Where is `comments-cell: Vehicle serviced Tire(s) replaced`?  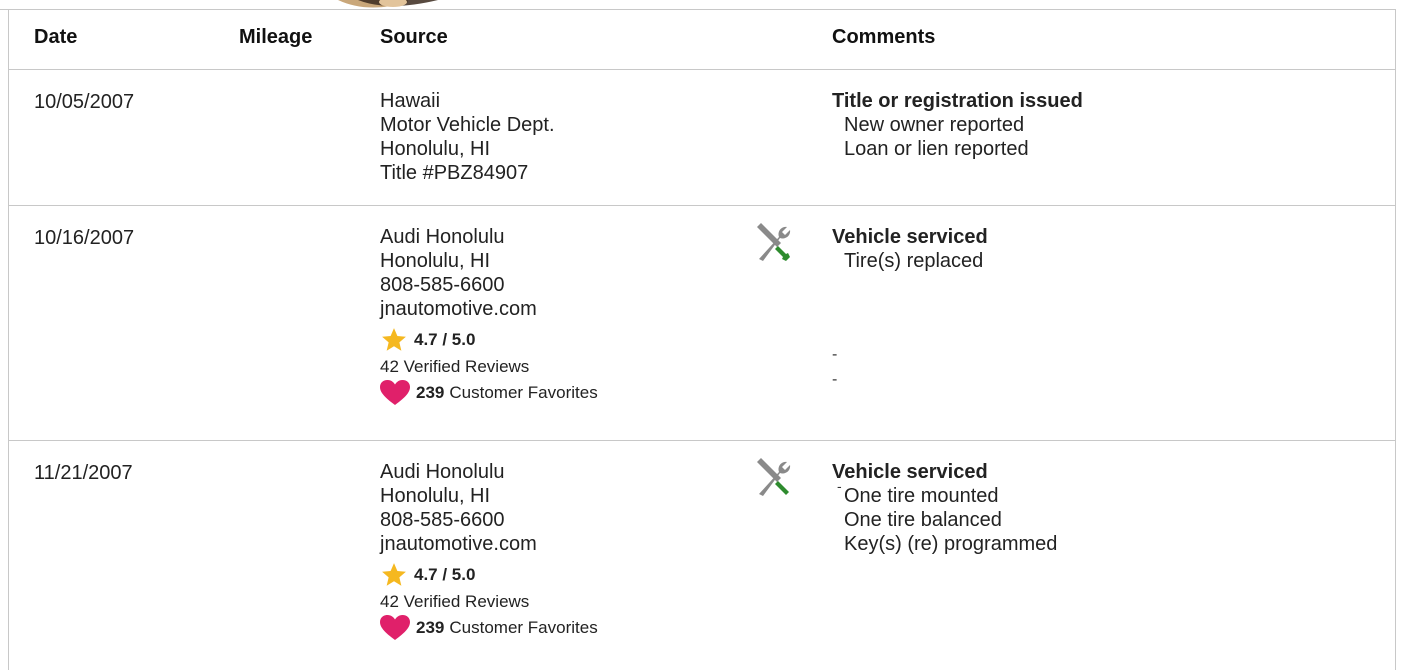
comments-cell: Vehicle serviced Tire(s) replaced is located at coordinates (910, 249).